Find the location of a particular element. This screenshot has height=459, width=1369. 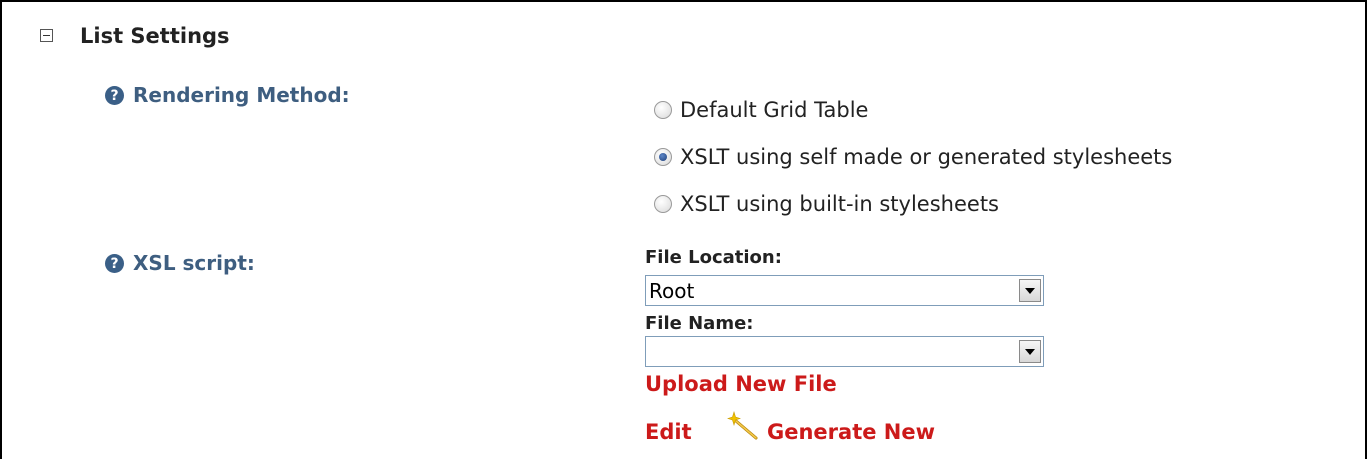

generate-new-link: Generate New is located at coordinates (851, 432).